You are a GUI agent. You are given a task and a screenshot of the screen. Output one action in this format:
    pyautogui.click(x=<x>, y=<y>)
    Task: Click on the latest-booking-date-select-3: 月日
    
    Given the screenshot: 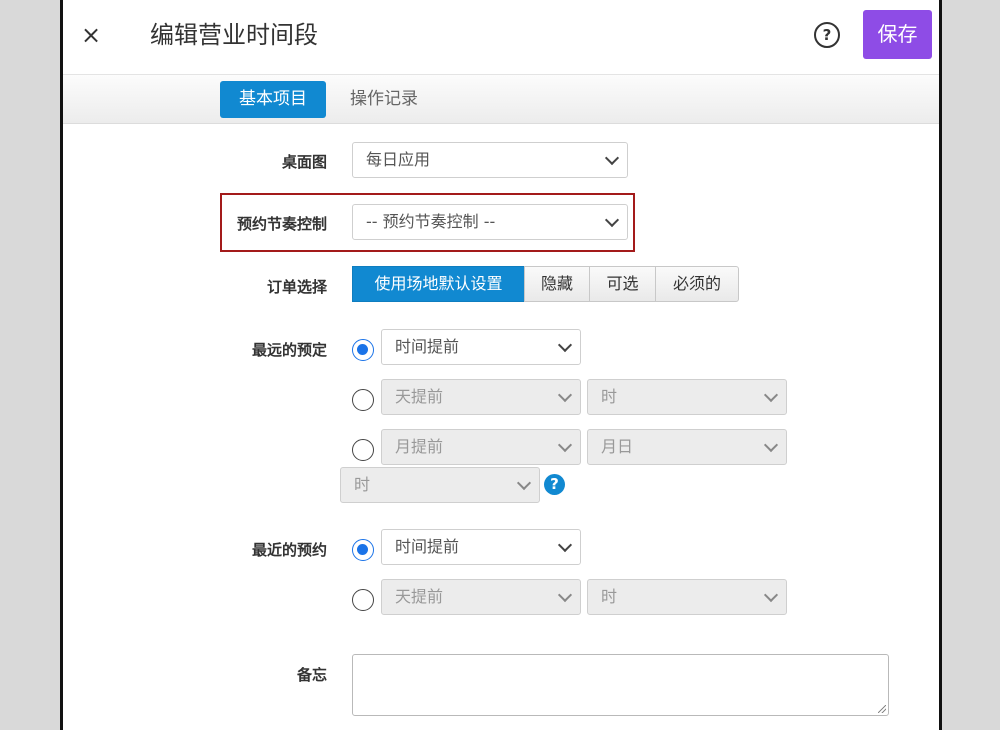 What is the action you would take?
    pyautogui.click(x=687, y=447)
    